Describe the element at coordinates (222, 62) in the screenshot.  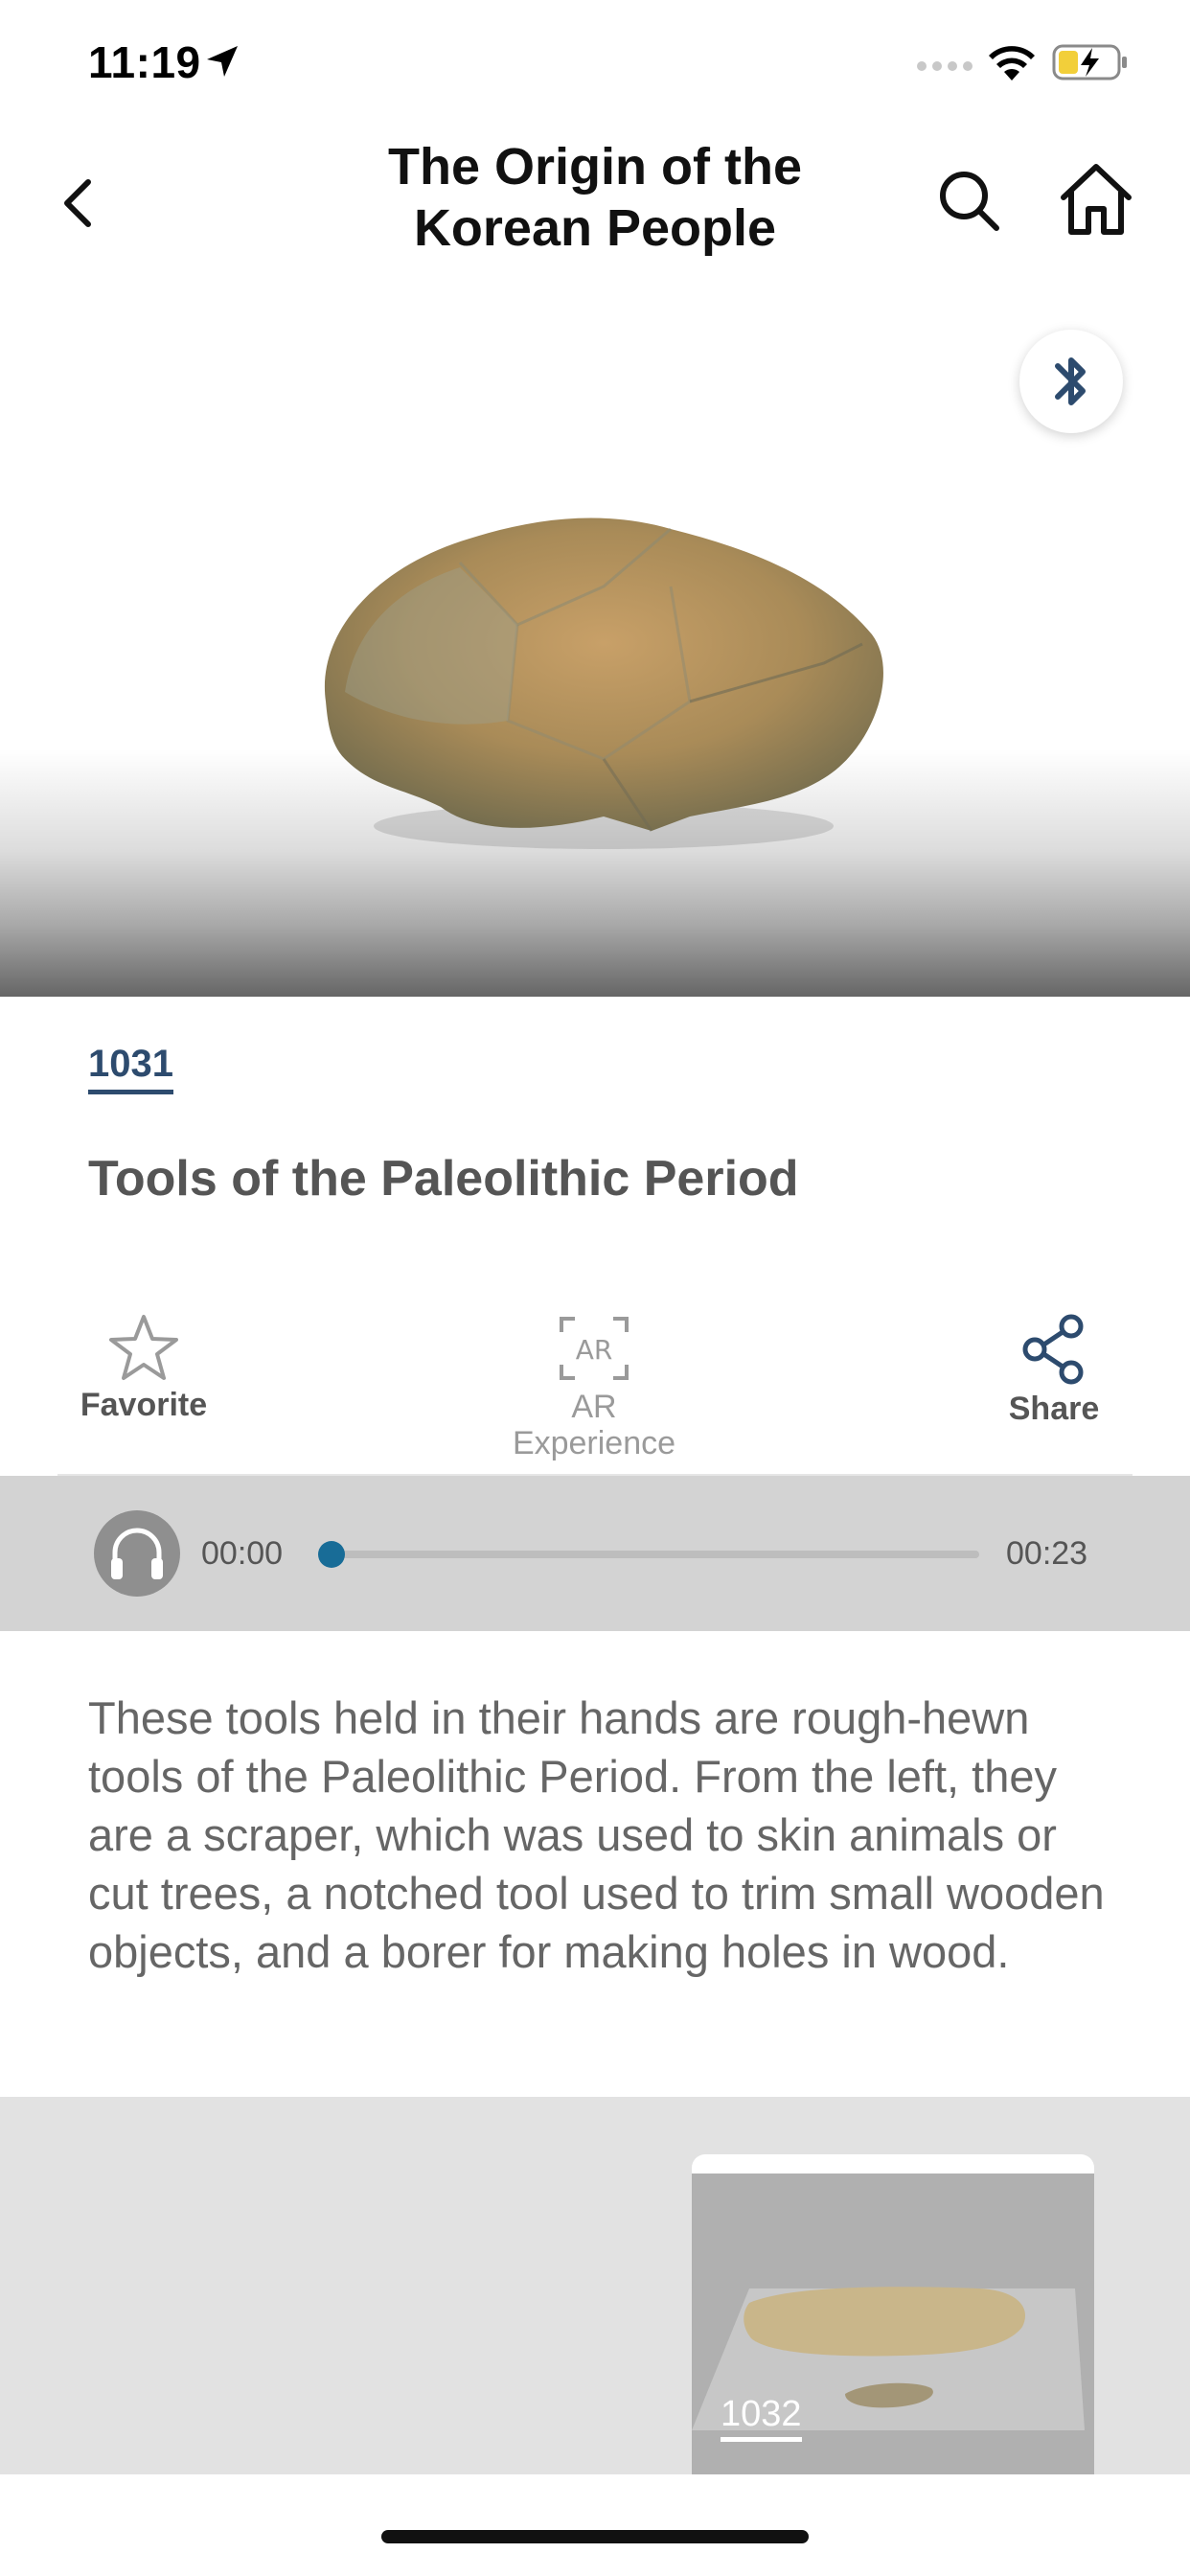
I see `location-arrow-icon` at that location.